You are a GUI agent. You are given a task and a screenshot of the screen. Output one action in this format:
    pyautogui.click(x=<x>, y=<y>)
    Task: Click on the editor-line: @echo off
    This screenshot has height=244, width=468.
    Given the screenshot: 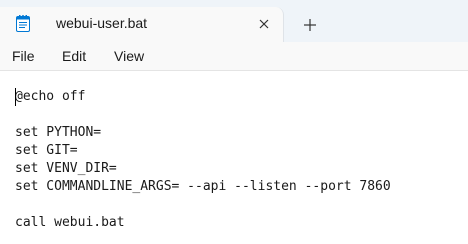 What is the action you would take?
    pyautogui.click(x=50, y=96)
    